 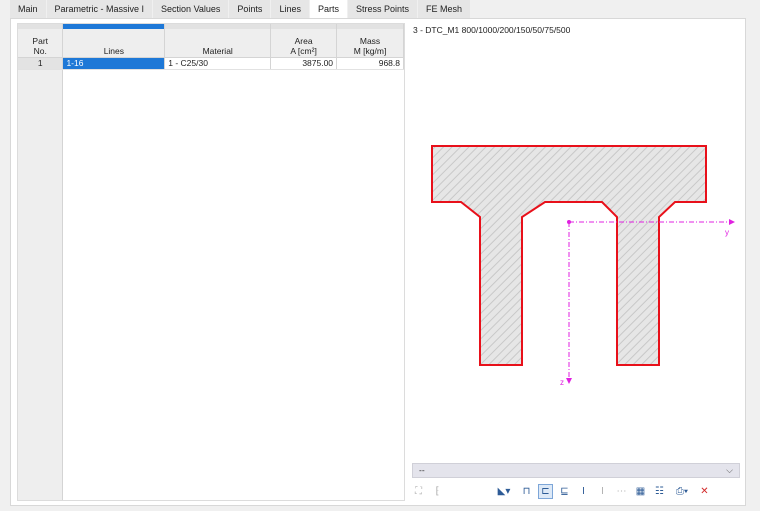 I want to click on table-row: 1 1-16 1 - C25/30 3875.00 968.8, so click(x=211, y=63).